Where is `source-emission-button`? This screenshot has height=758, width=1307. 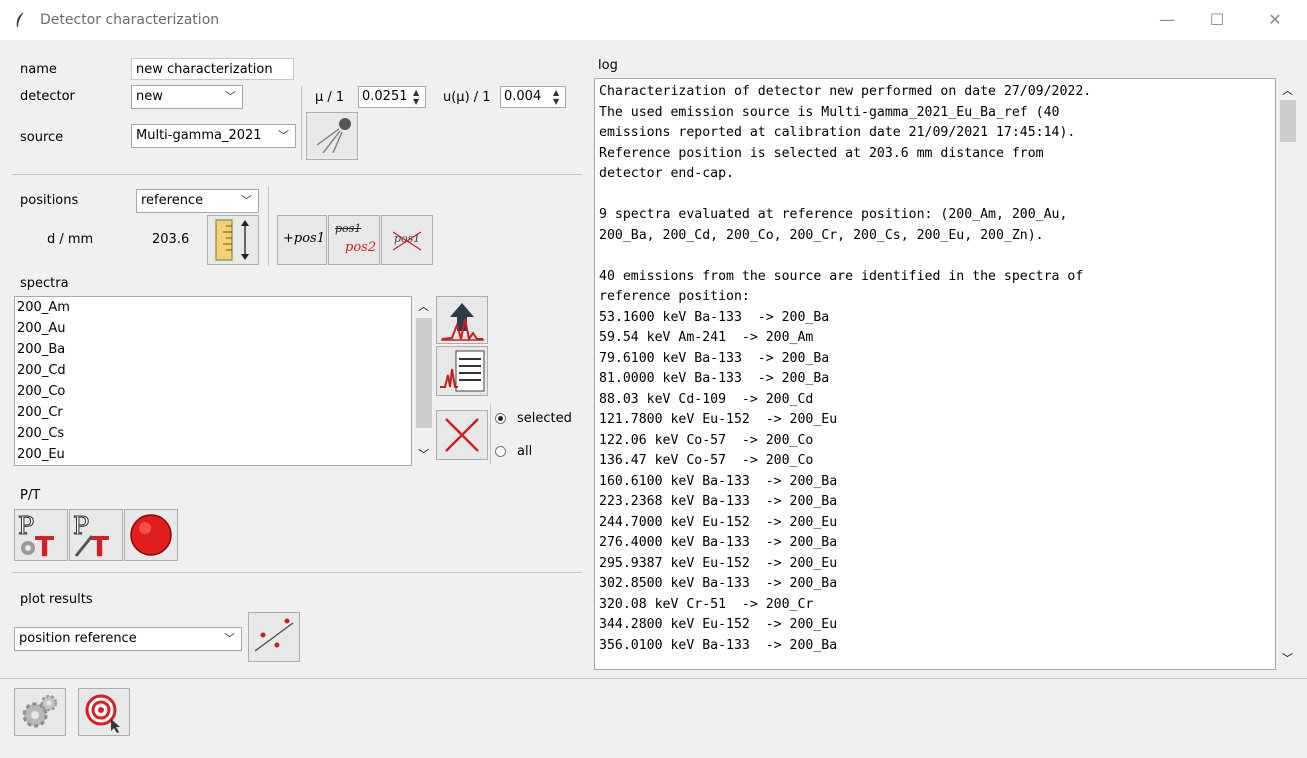
source-emission-button is located at coordinates (332, 136).